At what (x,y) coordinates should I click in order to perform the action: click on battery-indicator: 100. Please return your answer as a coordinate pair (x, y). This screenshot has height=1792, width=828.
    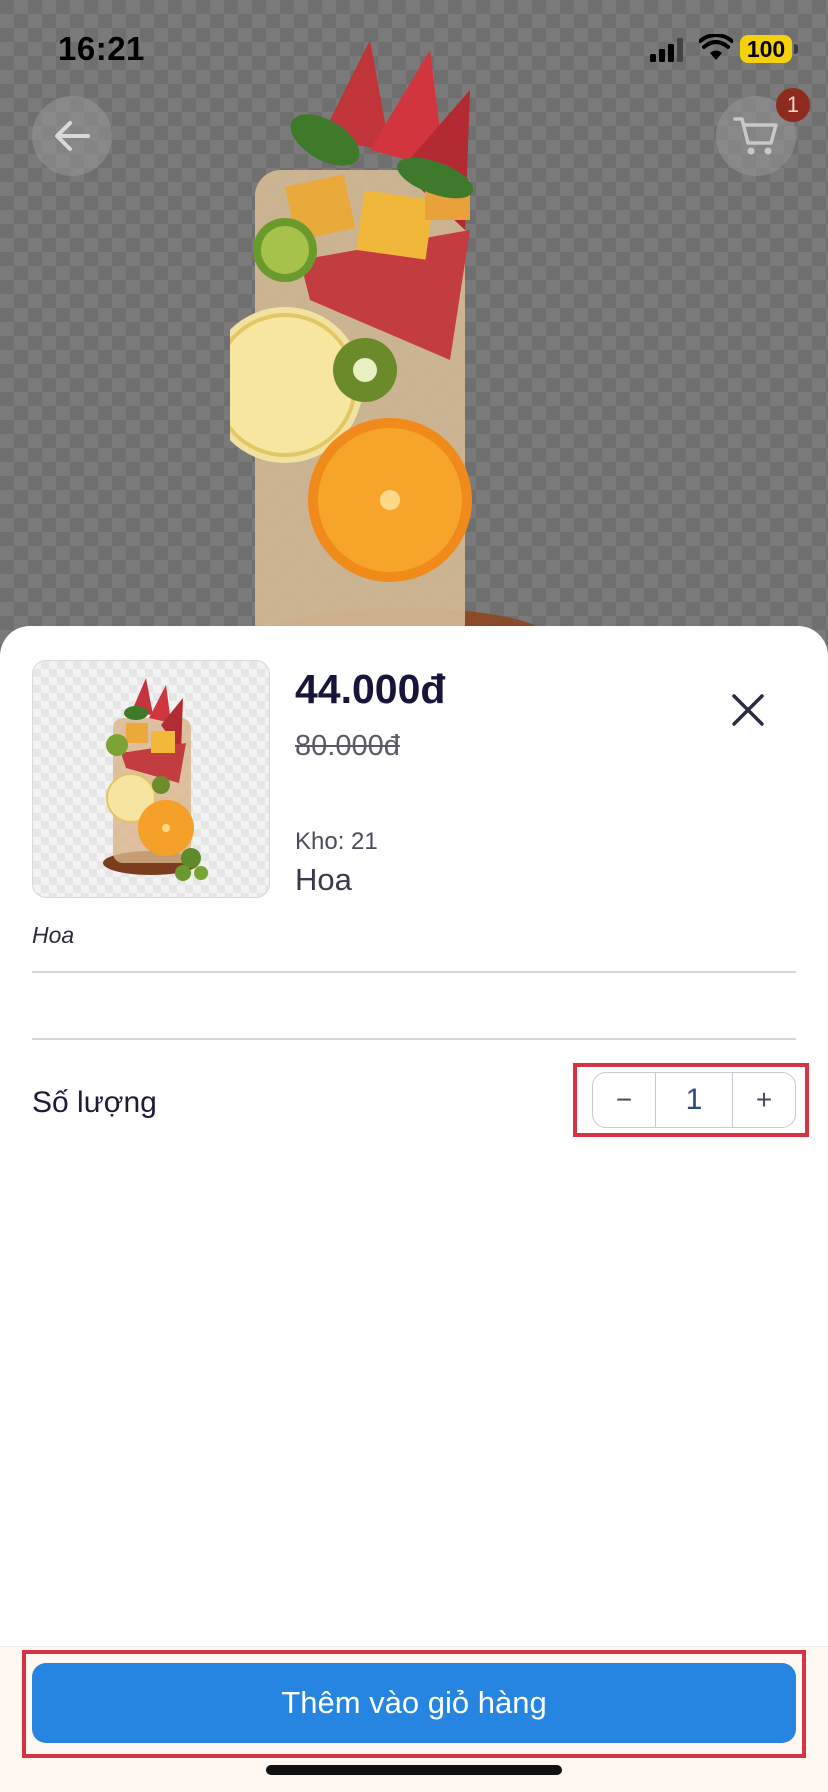
    Looking at the image, I should click on (769, 49).